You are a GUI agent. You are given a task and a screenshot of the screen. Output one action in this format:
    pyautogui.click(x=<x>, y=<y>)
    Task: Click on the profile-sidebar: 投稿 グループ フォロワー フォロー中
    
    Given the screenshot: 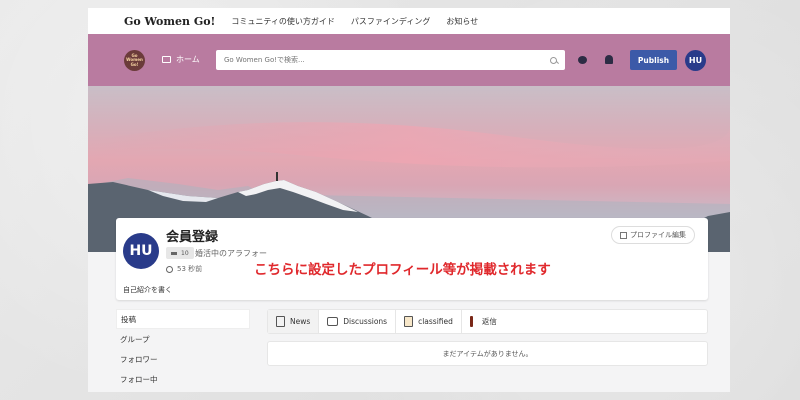 What is the action you would take?
    pyautogui.click(x=183, y=349)
    